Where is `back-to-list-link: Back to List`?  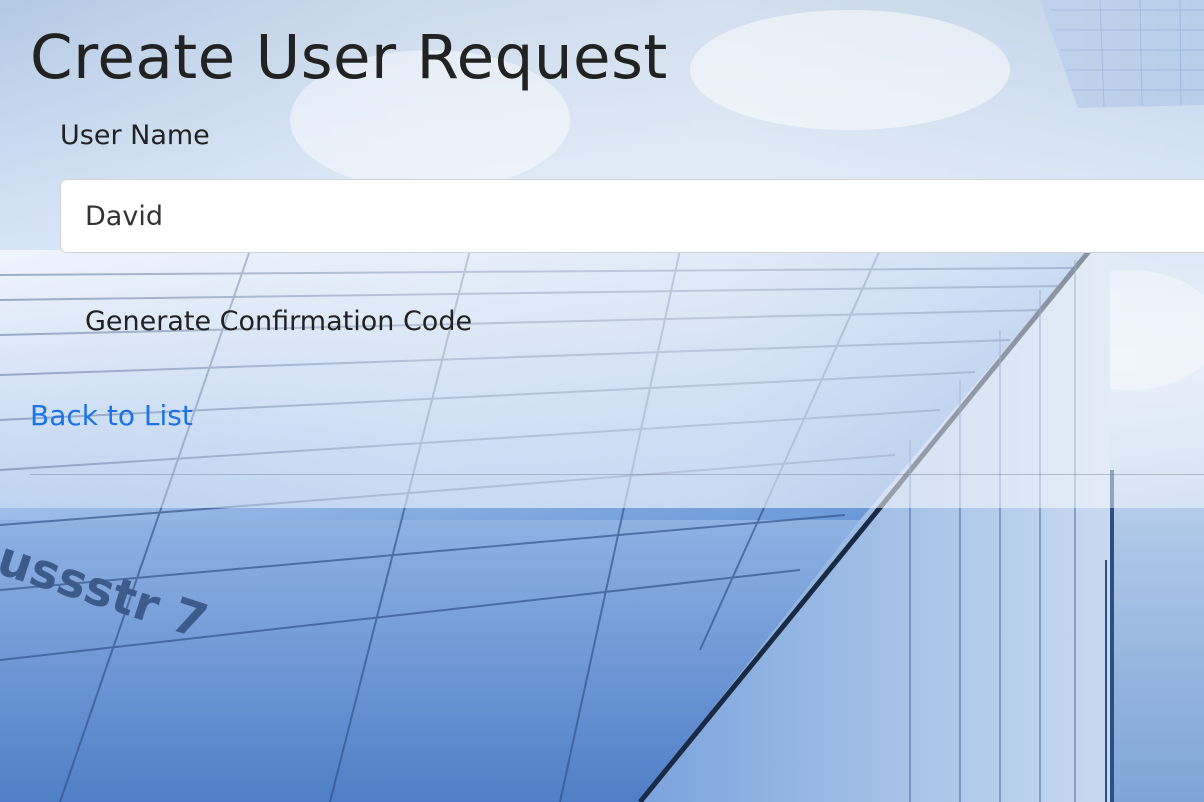
back-to-list-link: Back to List is located at coordinates (111, 415).